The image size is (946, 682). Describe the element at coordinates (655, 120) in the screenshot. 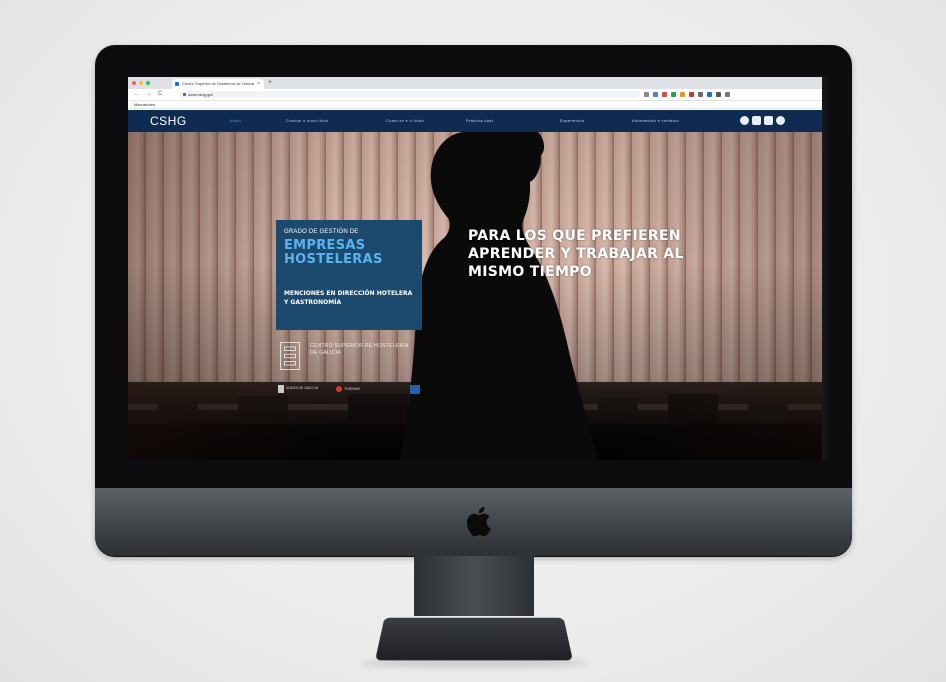

I see `nav-item-contacto: Información e contacto` at that location.